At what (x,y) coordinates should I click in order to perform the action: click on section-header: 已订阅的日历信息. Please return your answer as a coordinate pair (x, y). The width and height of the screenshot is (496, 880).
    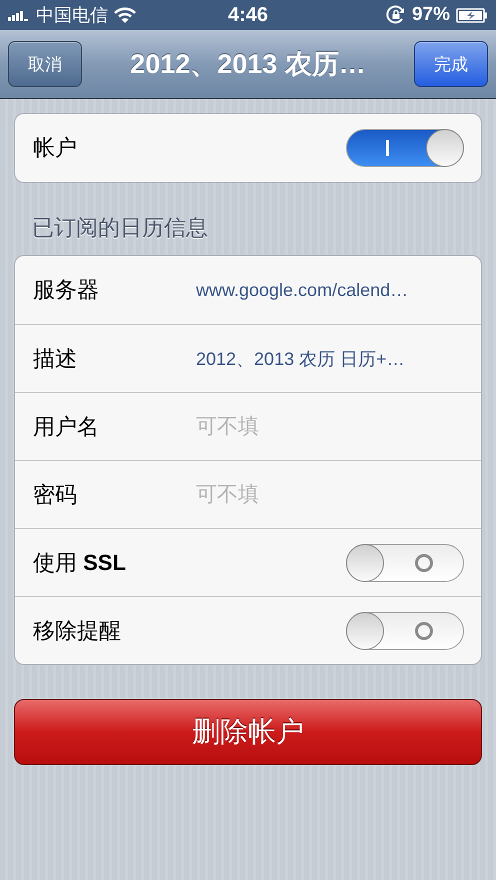
    Looking at the image, I should click on (120, 228).